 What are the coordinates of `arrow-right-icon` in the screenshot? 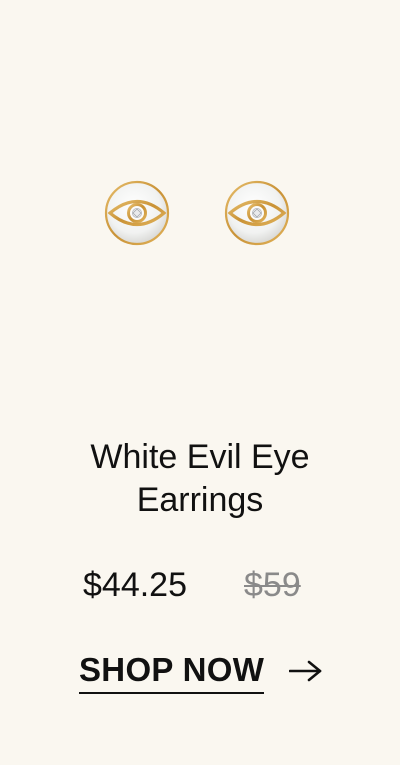 It's located at (305, 671).